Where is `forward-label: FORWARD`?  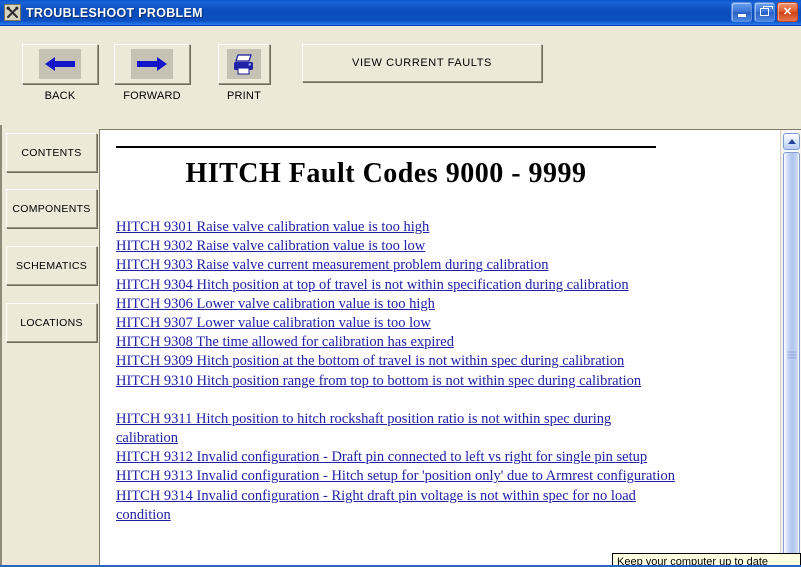 forward-label: FORWARD is located at coordinates (152, 96).